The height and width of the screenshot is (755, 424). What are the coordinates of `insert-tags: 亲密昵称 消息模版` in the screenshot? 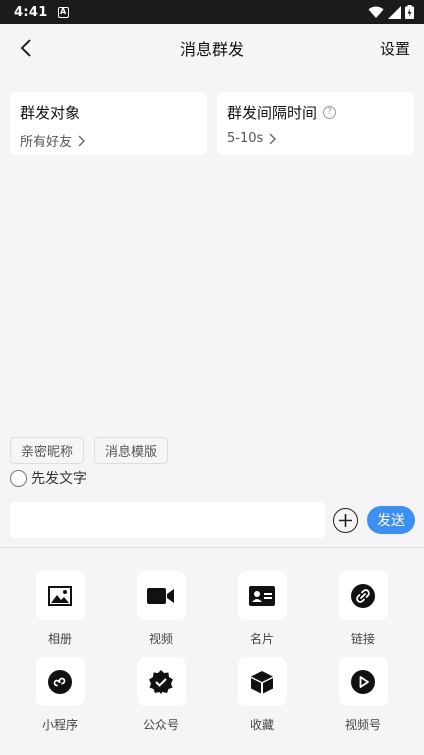 It's located at (89, 450).